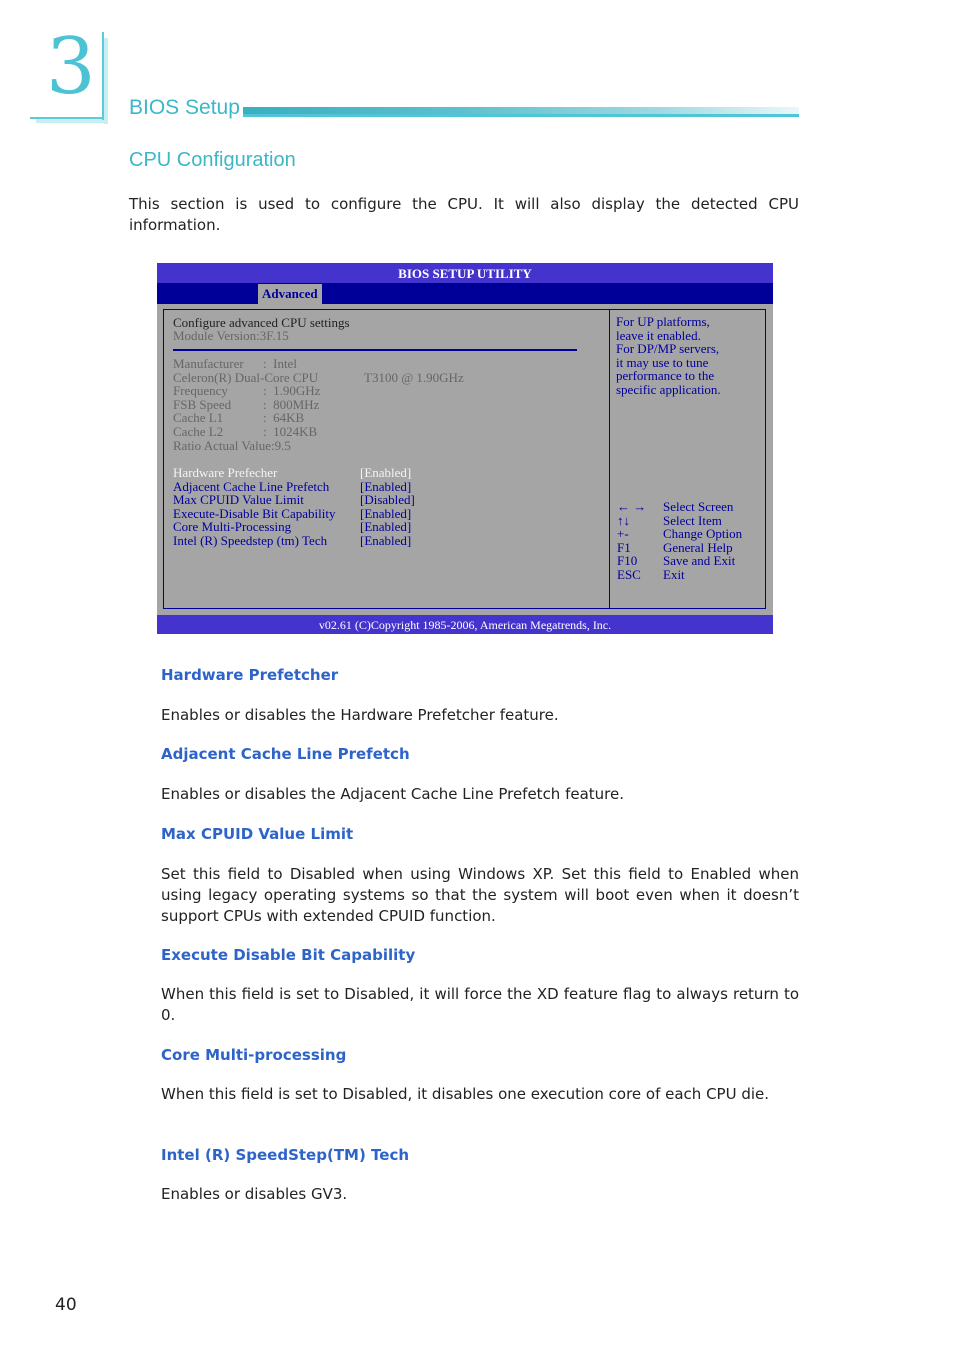  What do you see at coordinates (627, 561) in the screenshot?
I see `key-f10: F10` at bounding box center [627, 561].